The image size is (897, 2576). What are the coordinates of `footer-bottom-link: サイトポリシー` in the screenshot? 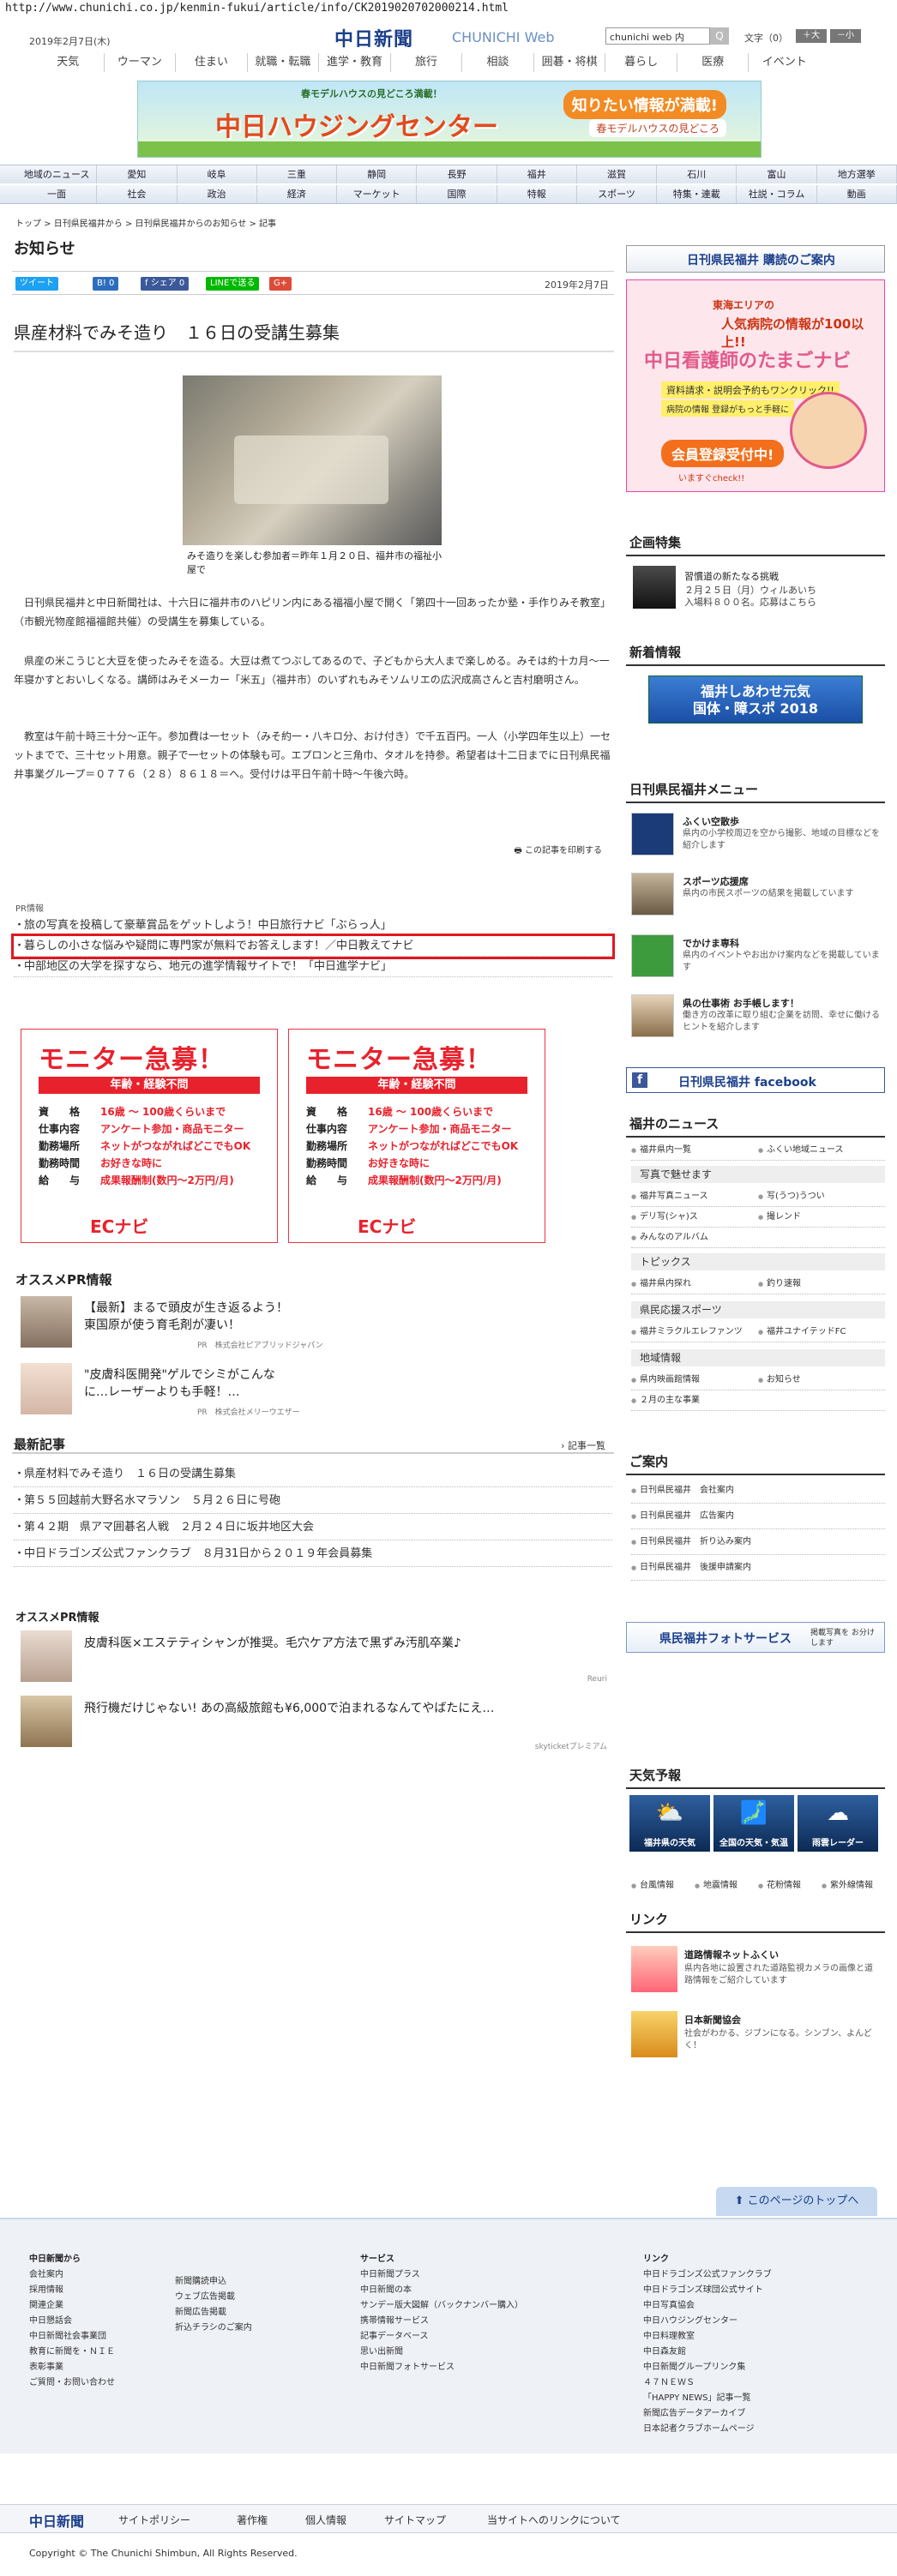 It's located at (154, 2520).